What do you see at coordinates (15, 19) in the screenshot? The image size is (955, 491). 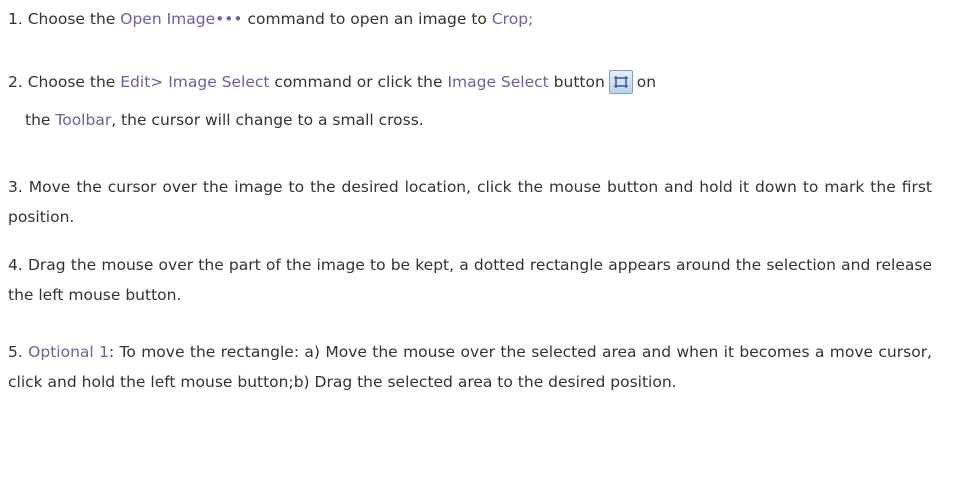 I see `step-number: 1.` at bounding box center [15, 19].